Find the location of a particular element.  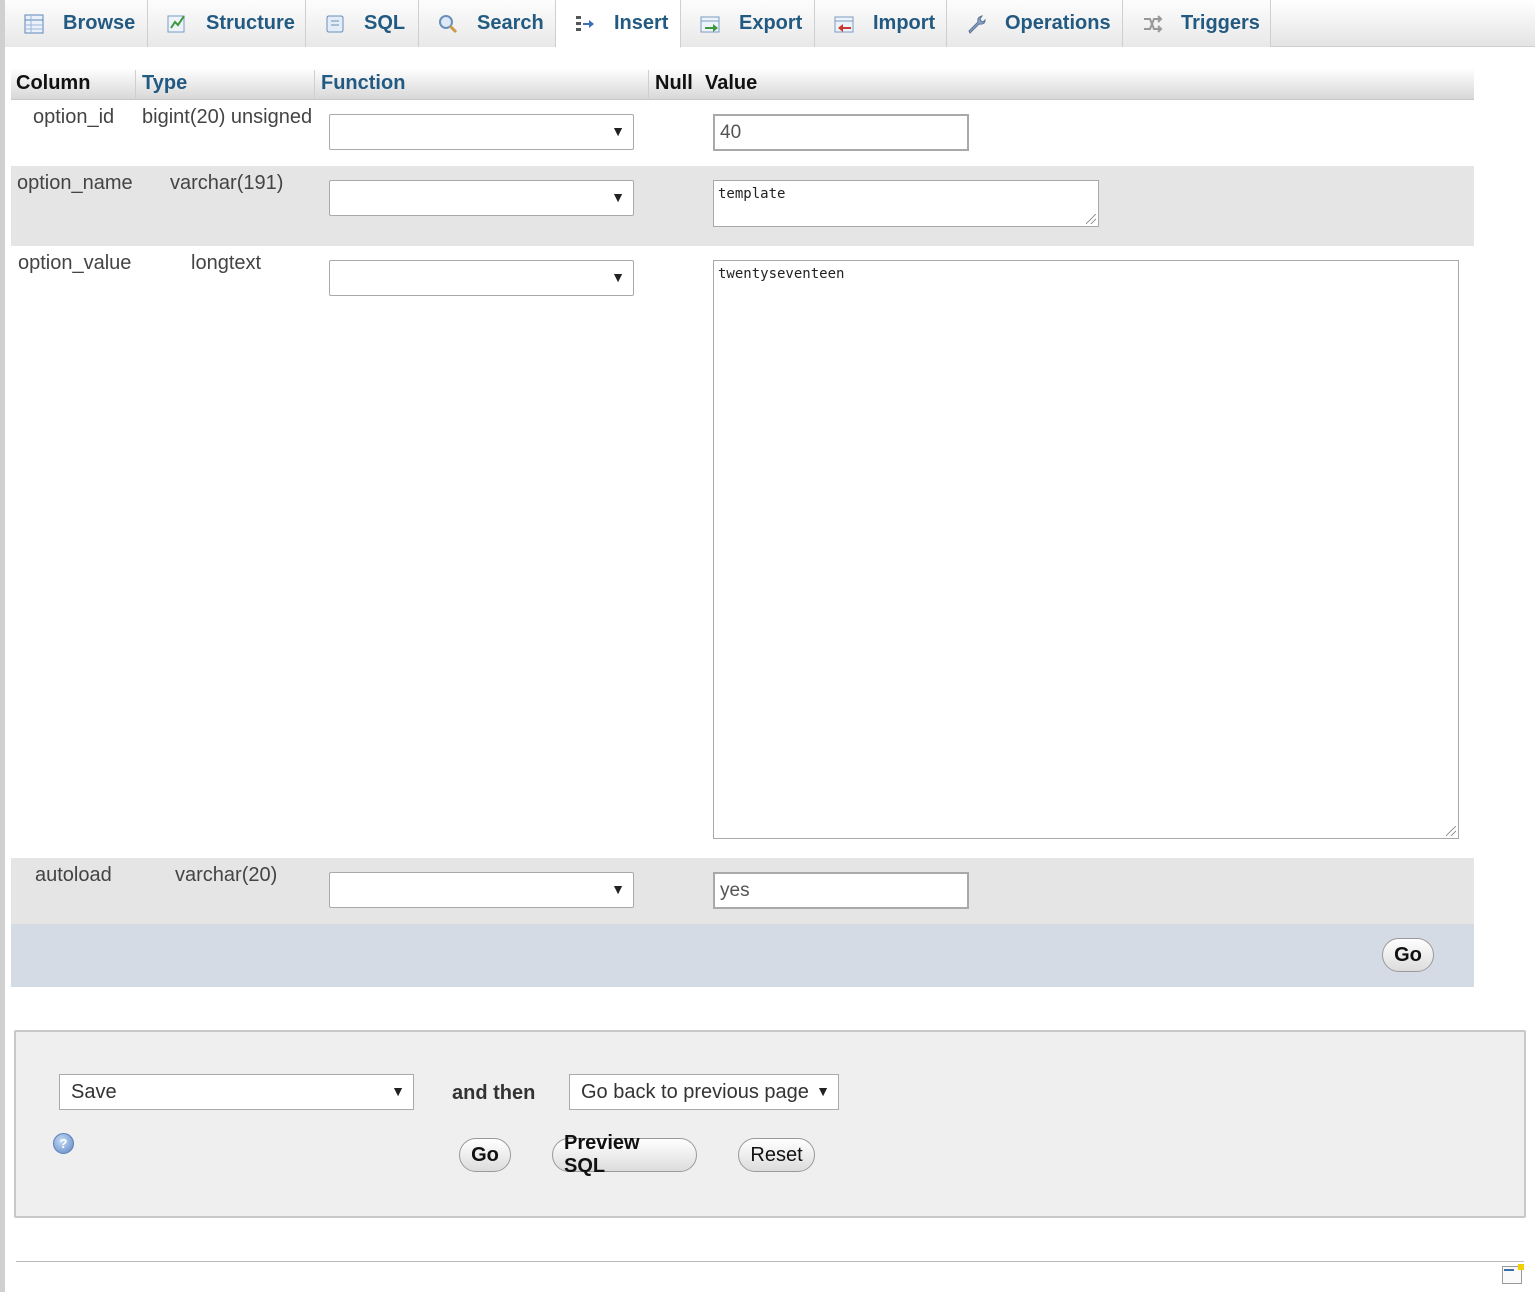

tab-triggers-label: Triggers is located at coordinates (1220, 23).